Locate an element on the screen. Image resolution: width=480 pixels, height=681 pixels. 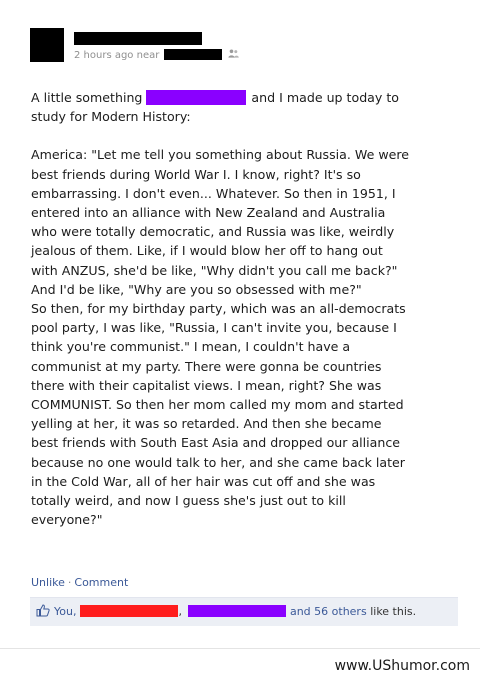
intro-text-end: and I made up today to is located at coordinates (325, 97).